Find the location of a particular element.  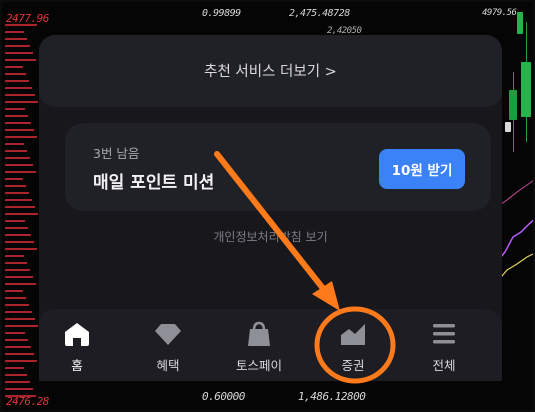

diamond-icon is located at coordinates (168, 334).